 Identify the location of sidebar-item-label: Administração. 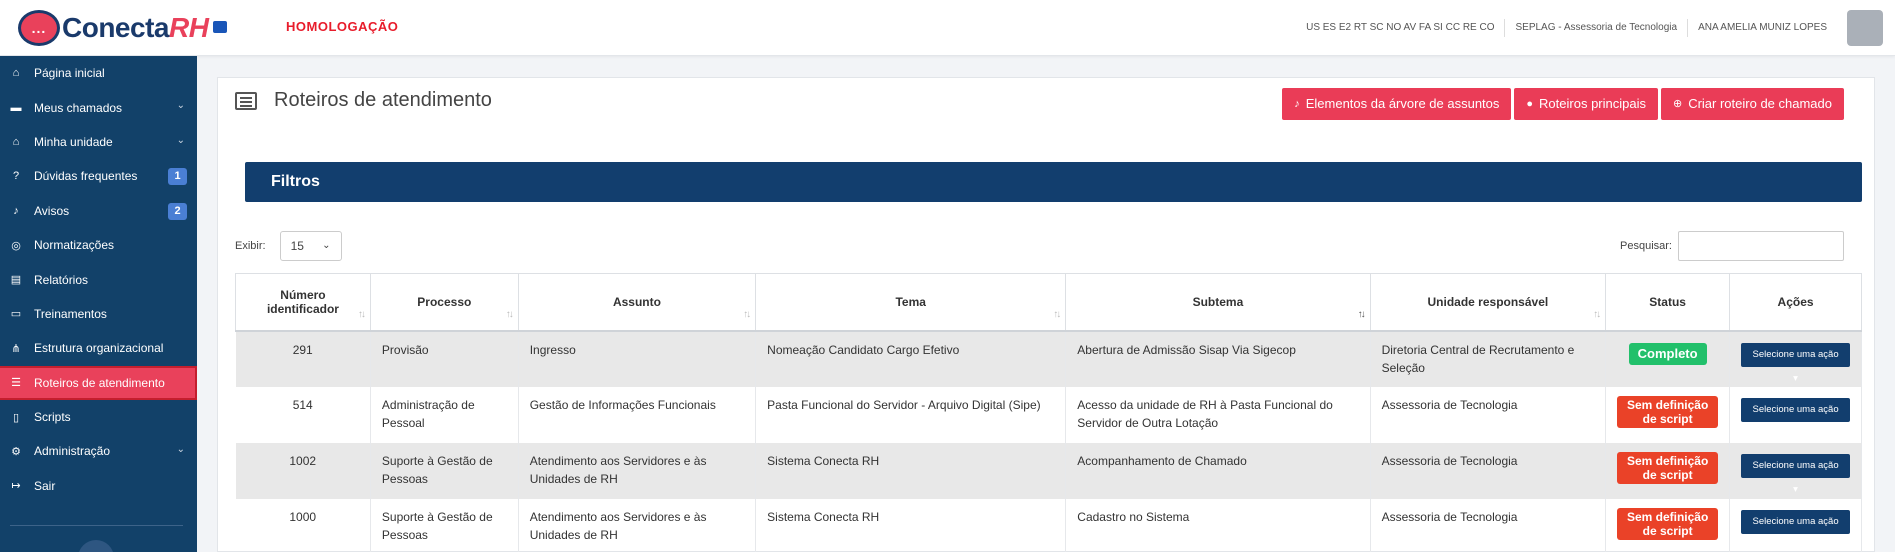
(72, 451).